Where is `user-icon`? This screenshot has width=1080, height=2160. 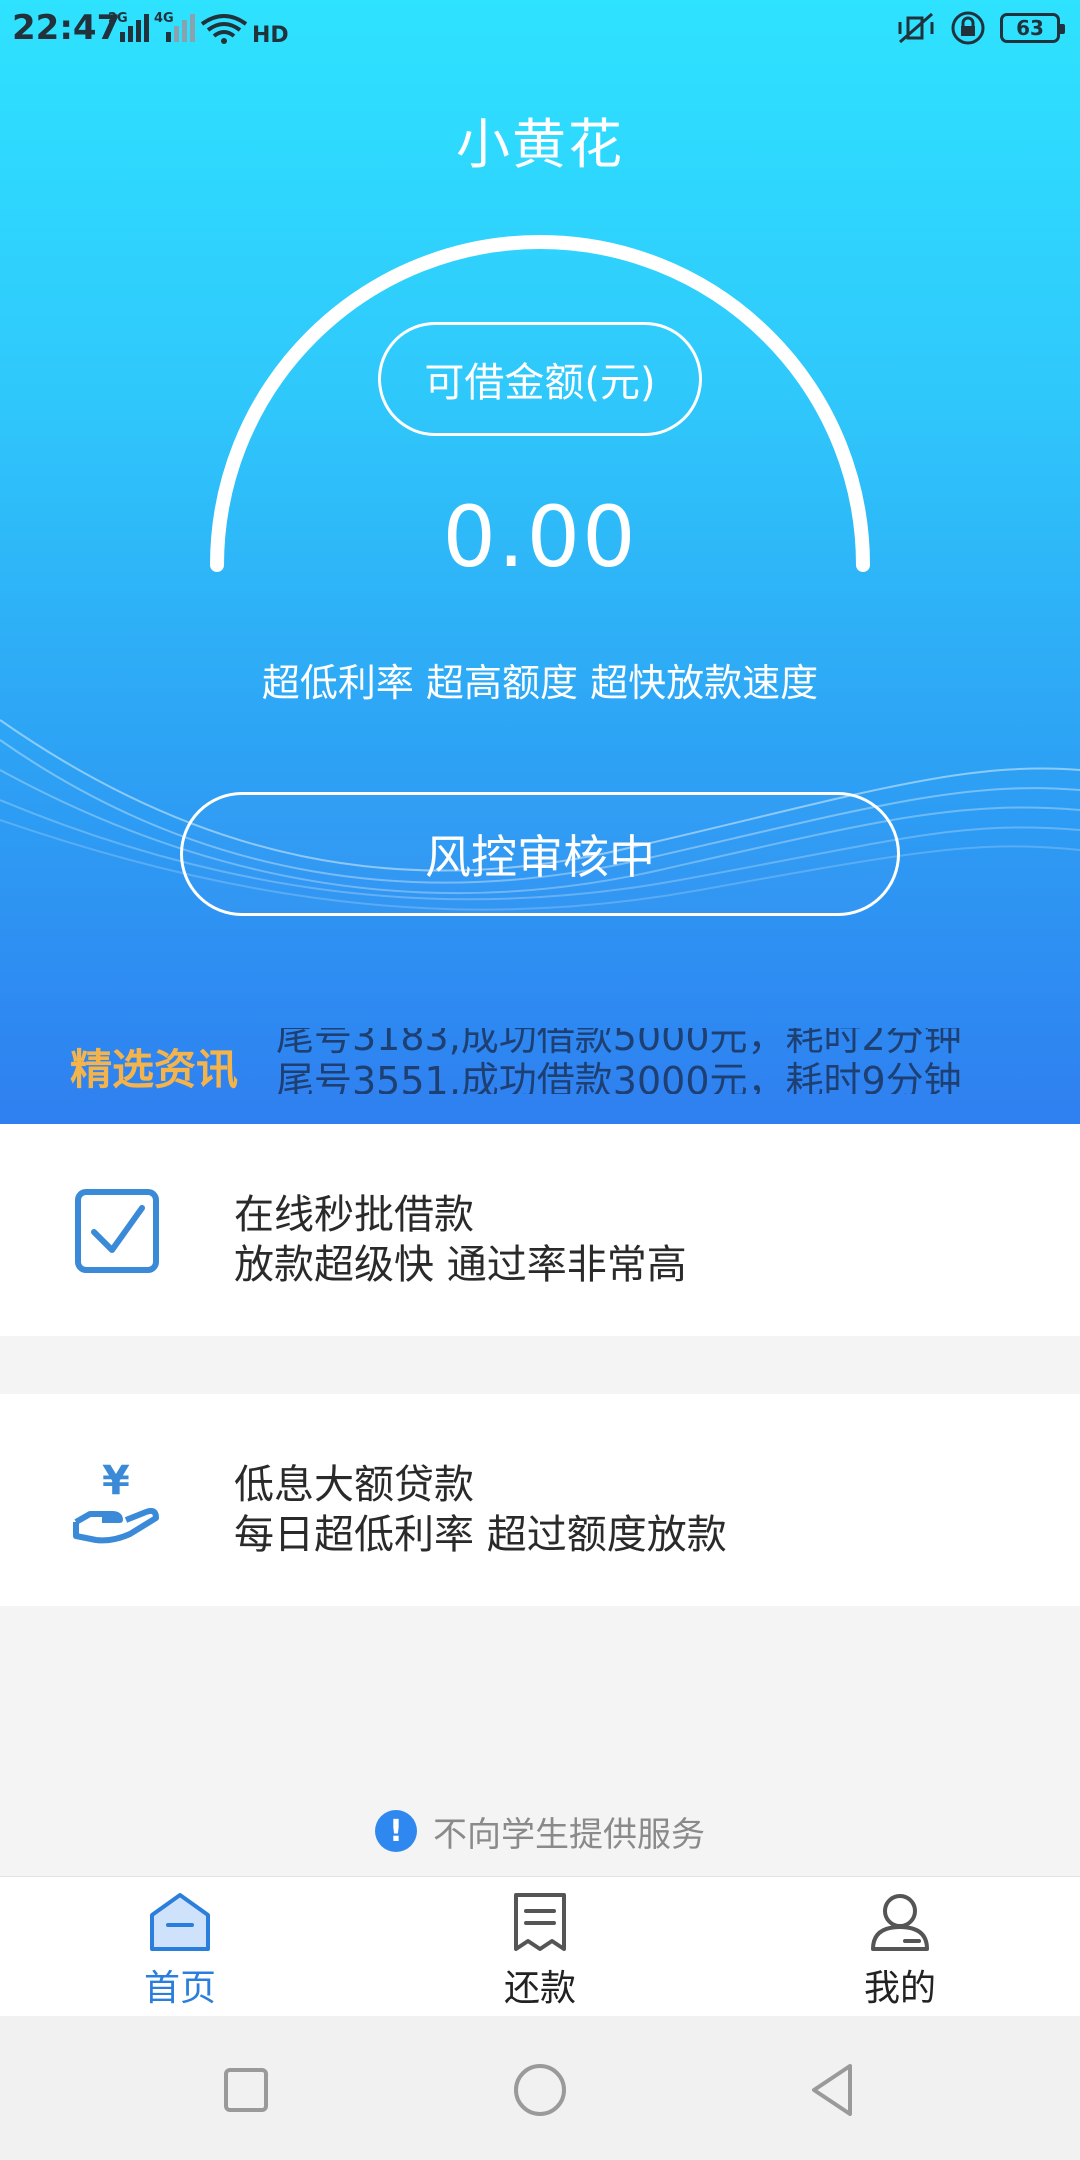
user-icon is located at coordinates (900, 1922).